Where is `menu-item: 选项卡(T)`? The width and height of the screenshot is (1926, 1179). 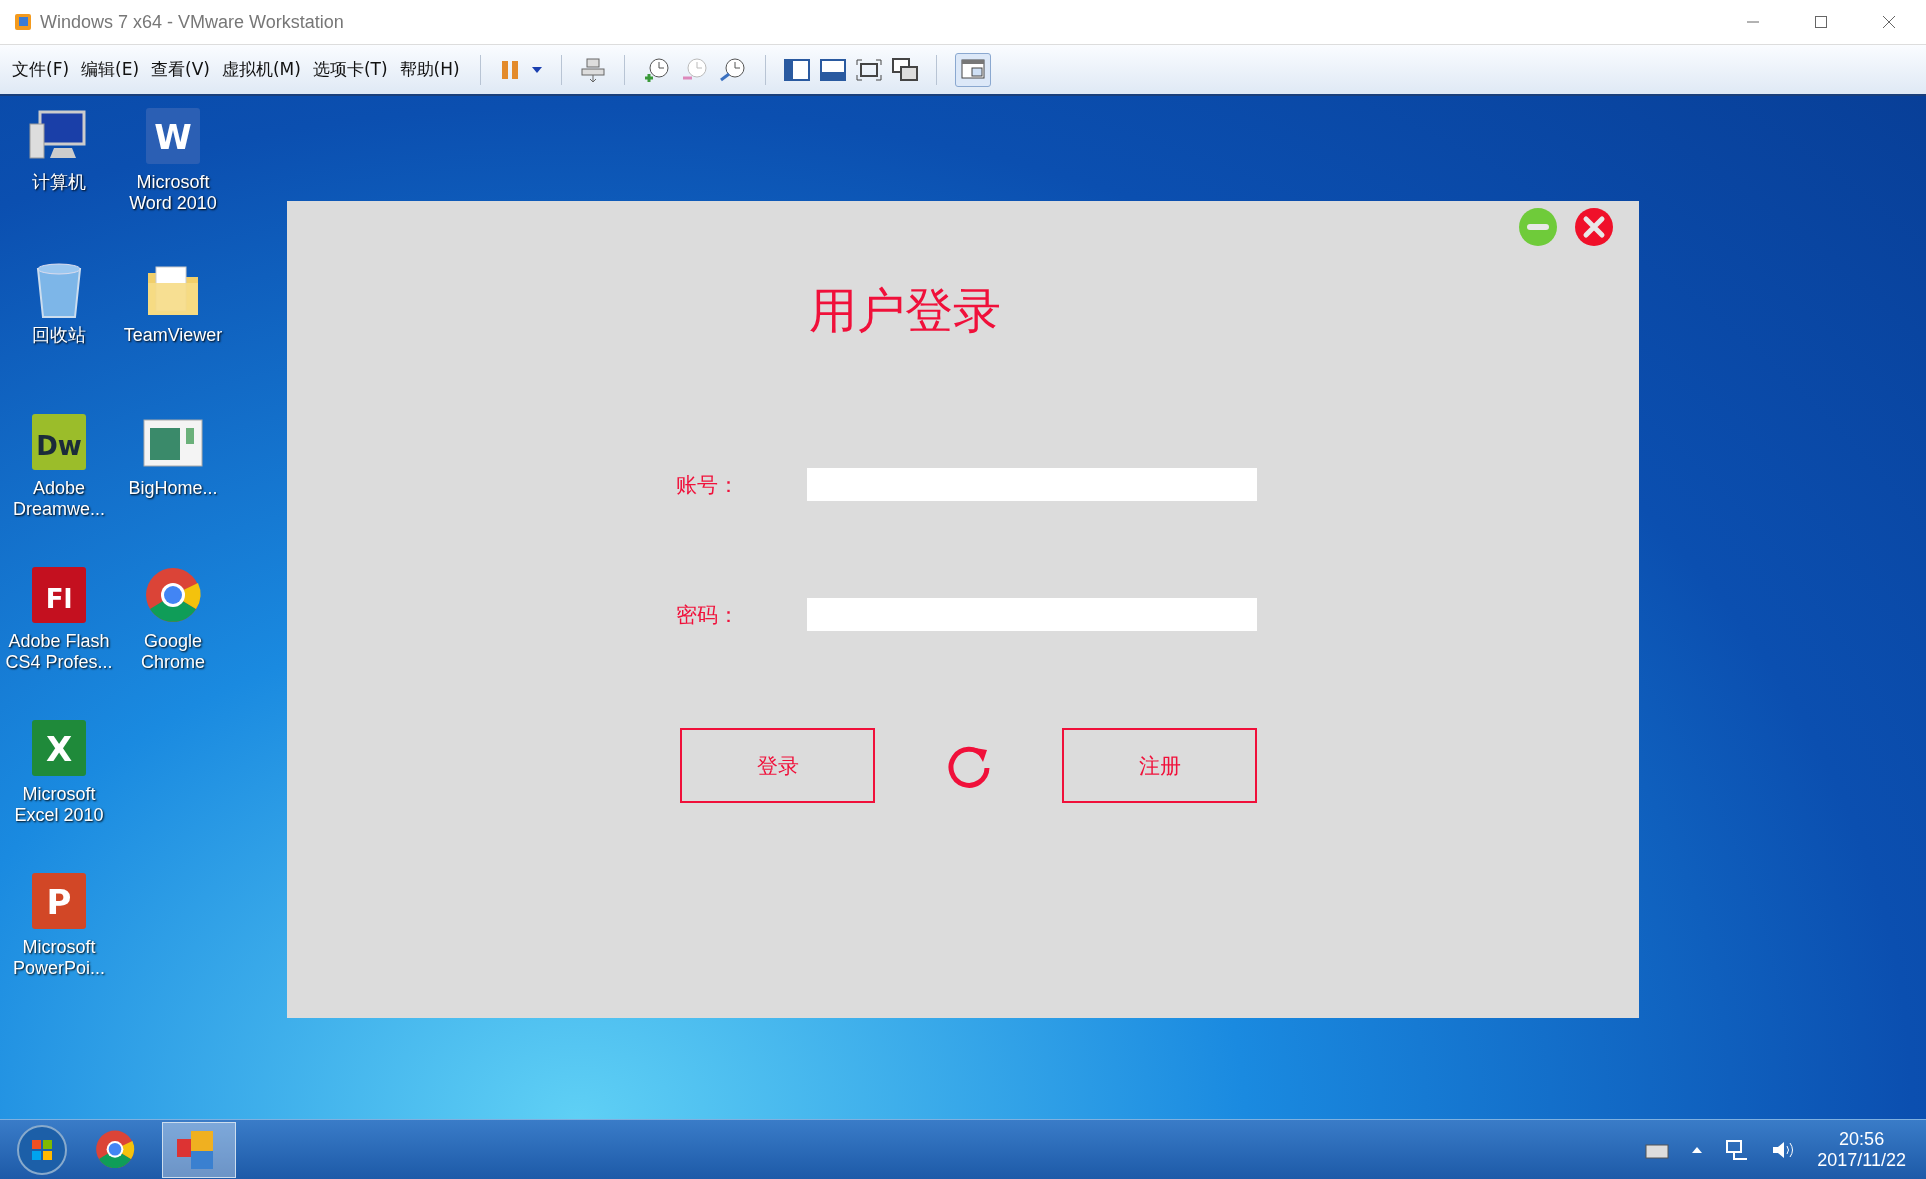 menu-item: 选项卡(T) is located at coordinates (350, 69).